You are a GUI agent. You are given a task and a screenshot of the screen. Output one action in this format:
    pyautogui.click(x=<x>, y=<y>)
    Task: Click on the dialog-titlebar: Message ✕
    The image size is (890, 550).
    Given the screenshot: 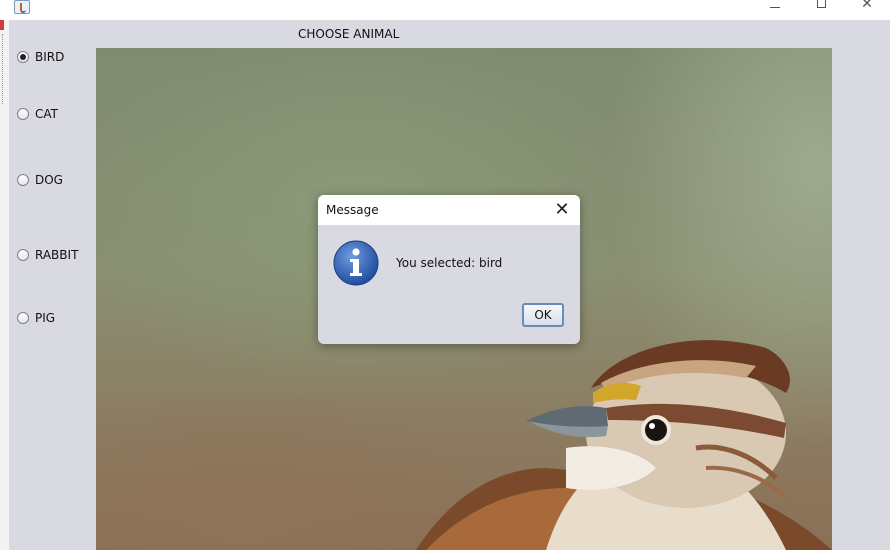 What is the action you would take?
    pyautogui.click(x=449, y=210)
    